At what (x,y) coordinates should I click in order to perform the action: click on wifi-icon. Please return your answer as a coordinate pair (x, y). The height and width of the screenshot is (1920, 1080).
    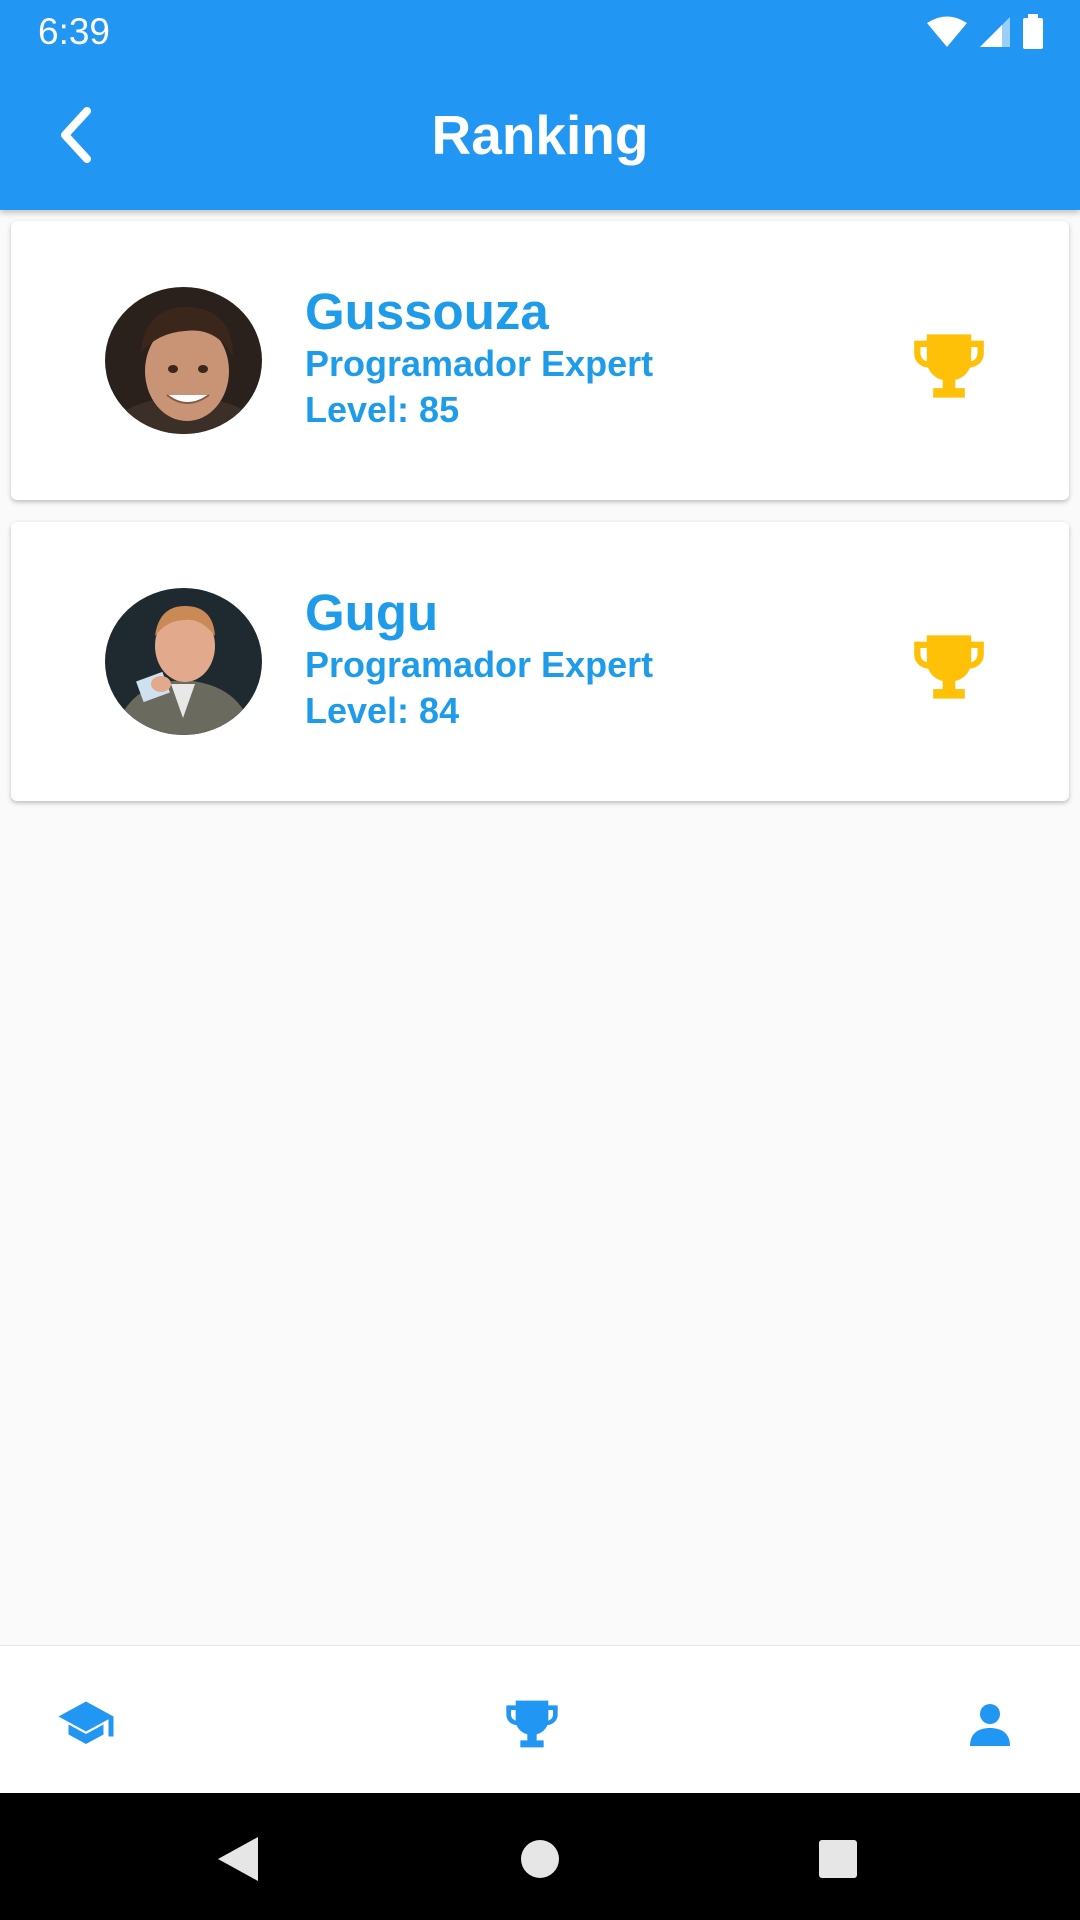
    Looking at the image, I should click on (947, 31).